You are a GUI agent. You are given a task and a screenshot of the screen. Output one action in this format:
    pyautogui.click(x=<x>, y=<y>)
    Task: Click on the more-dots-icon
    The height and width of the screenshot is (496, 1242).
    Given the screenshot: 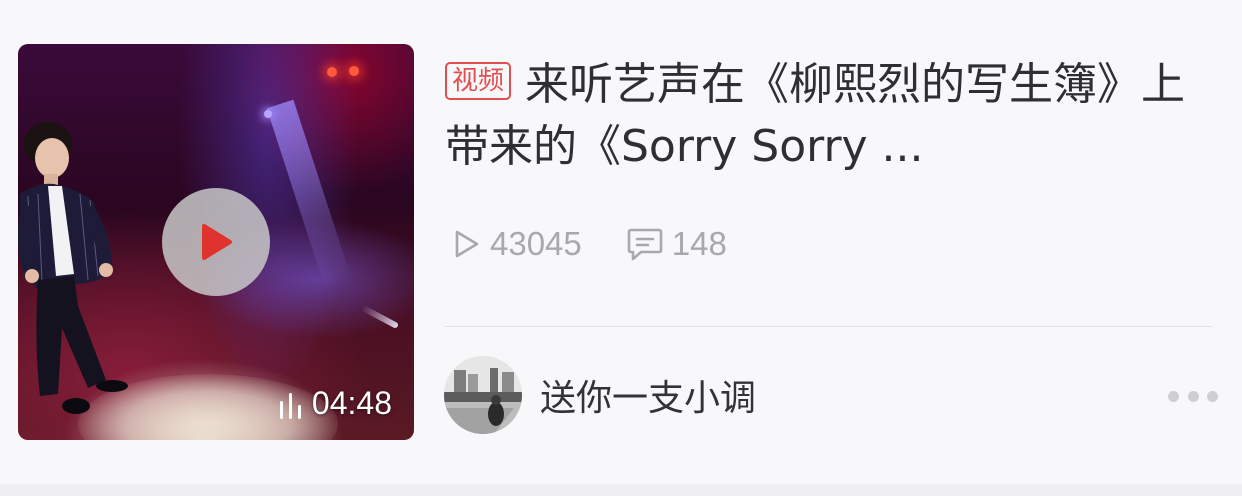 What is the action you would take?
    pyautogui.click(x=1193, y=396)
    